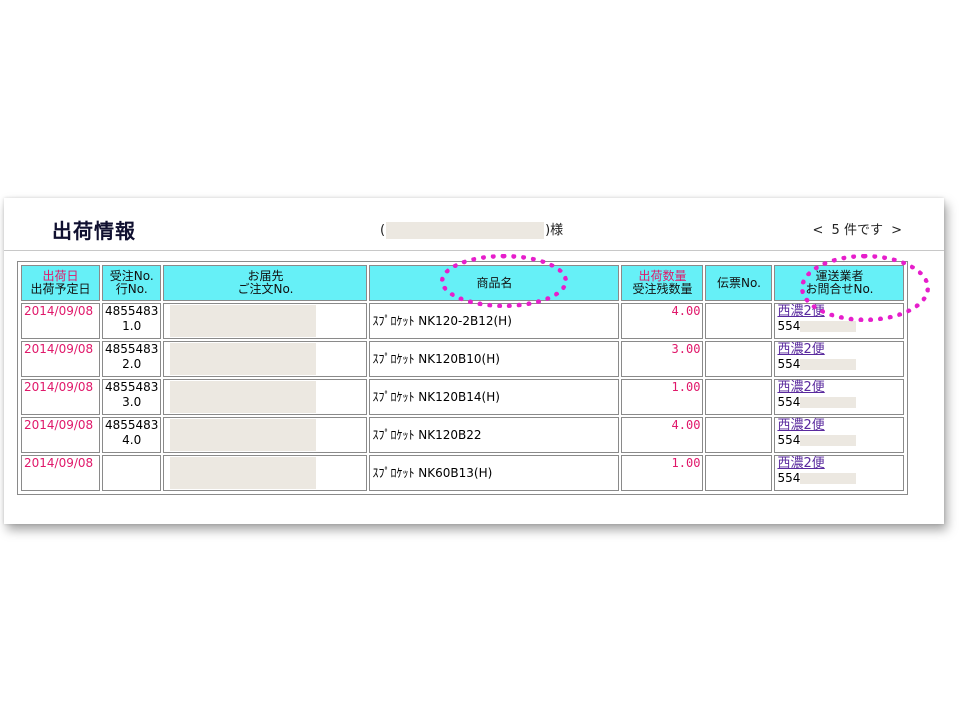  I want to click on customer-name-redacted, so click(465, 230).